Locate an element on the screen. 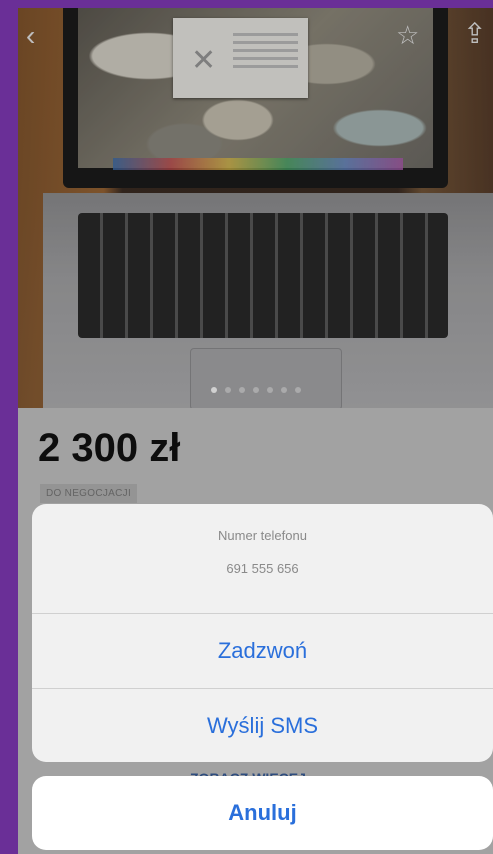 The height and width of the screenshot is (854, 493). action-sheet-title: Numer telefonu is located at coordinates (262, 535).